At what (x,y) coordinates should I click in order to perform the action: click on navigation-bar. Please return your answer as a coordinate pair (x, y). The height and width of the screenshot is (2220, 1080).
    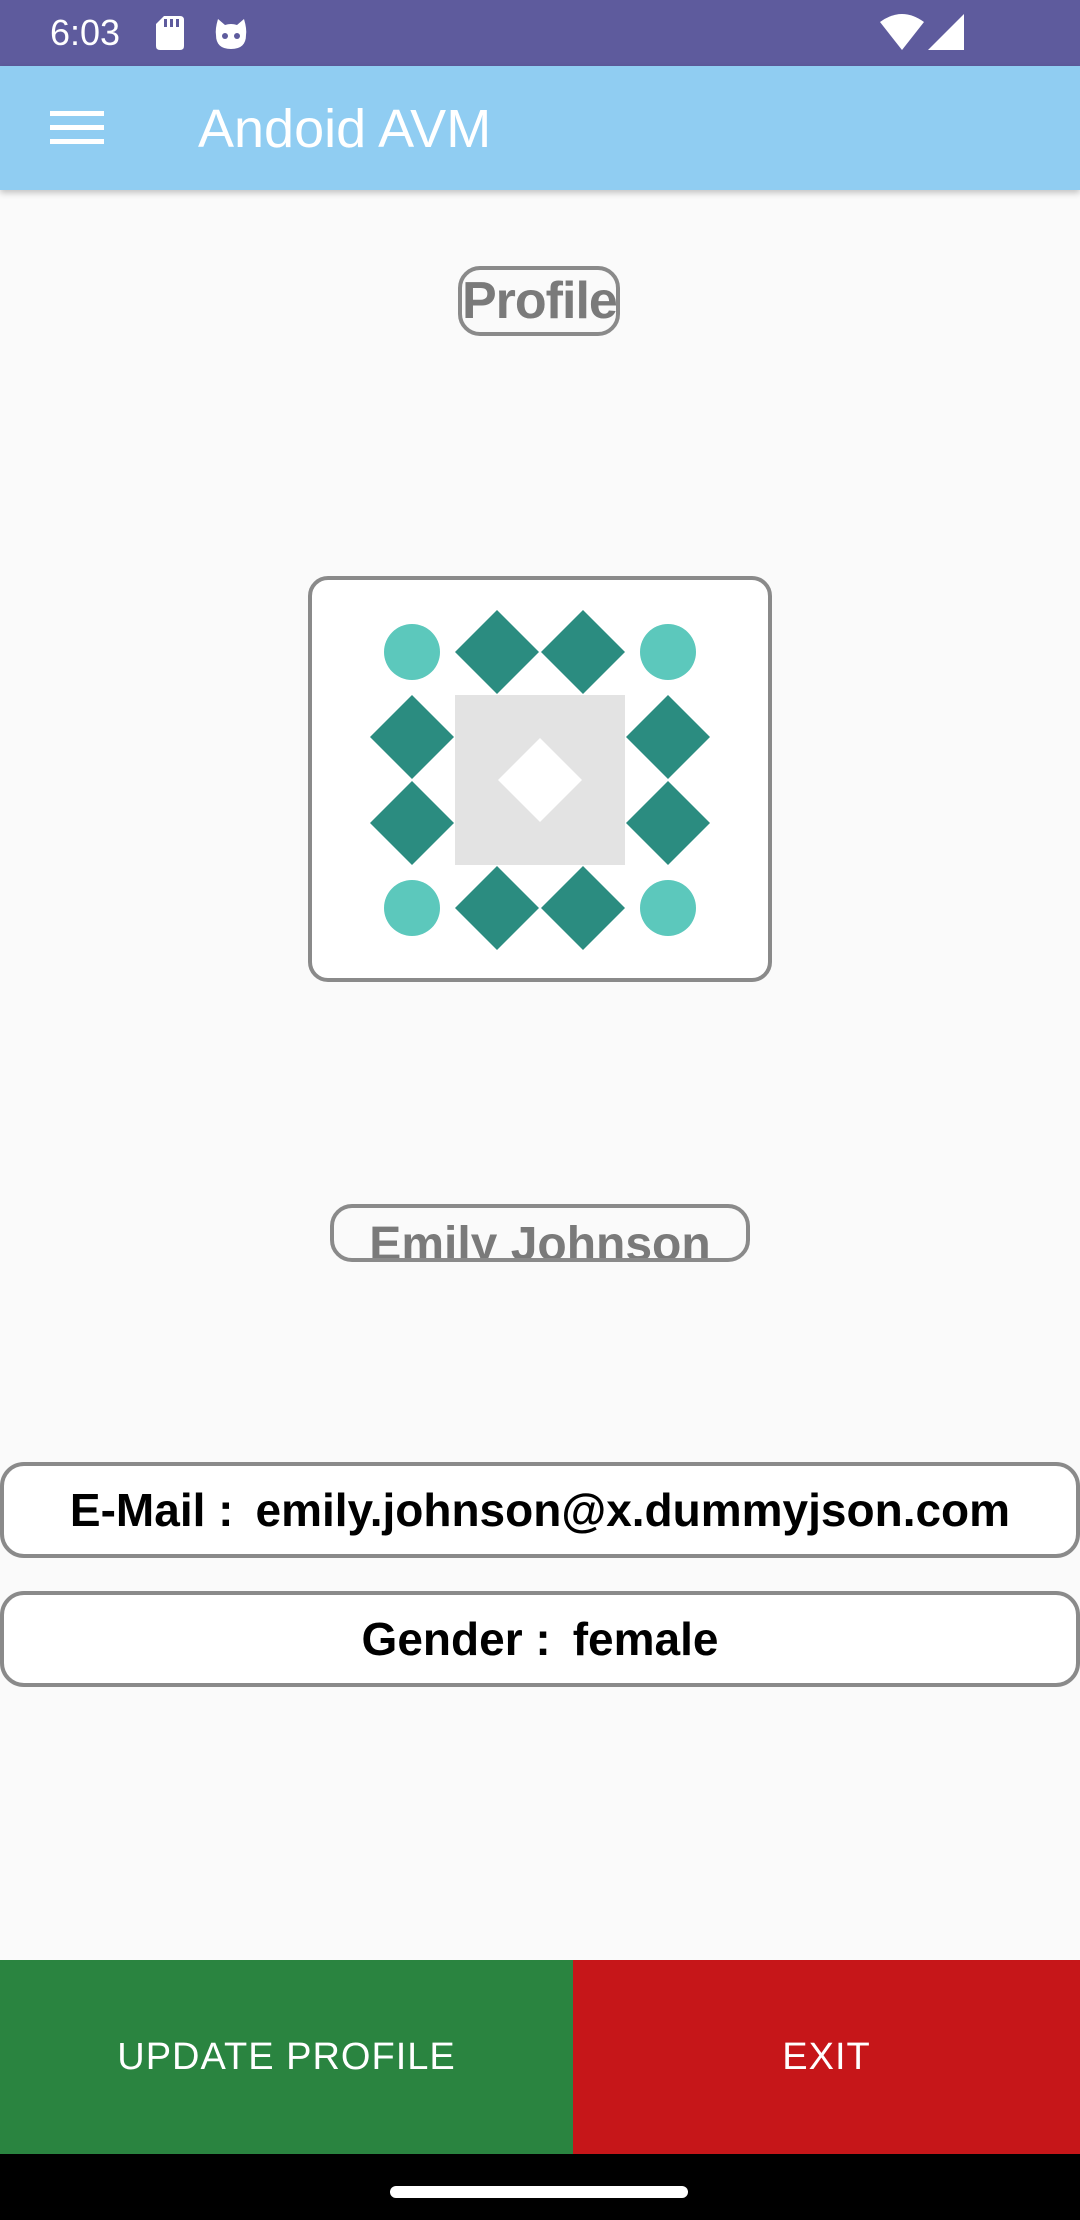
    Looking at the image, I should click on (540, 2187).